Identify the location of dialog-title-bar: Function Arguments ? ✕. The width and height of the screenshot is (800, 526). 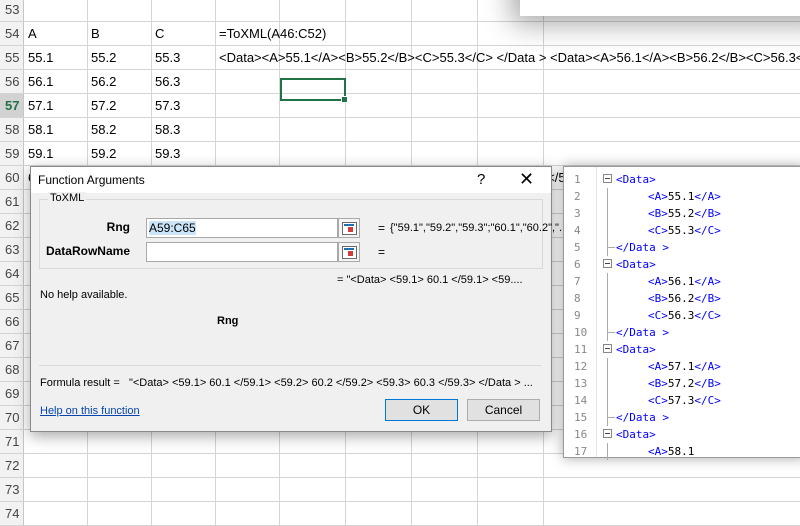
(291, 180).